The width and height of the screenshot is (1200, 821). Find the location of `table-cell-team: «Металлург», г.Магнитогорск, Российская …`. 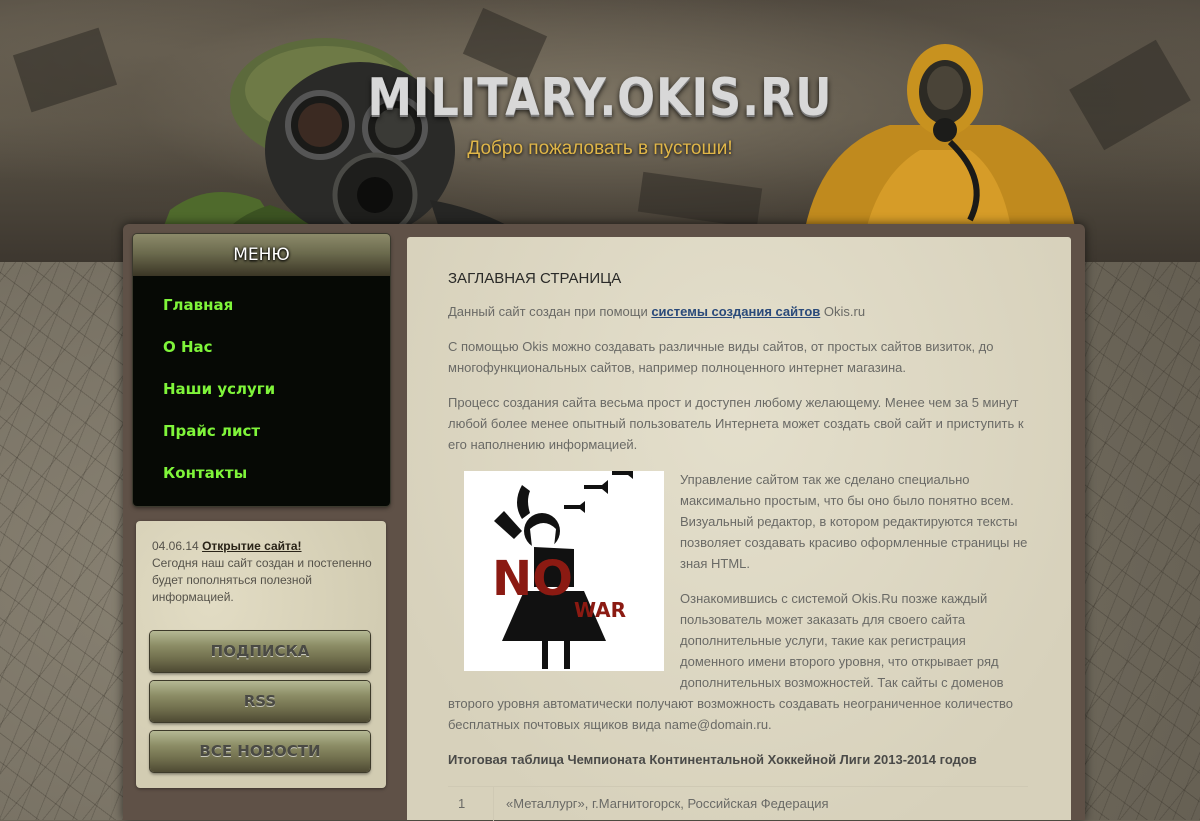

table-cell-team: «Металлург», г.Магнитогорск, Российская … is located at coordinates (667, 803).